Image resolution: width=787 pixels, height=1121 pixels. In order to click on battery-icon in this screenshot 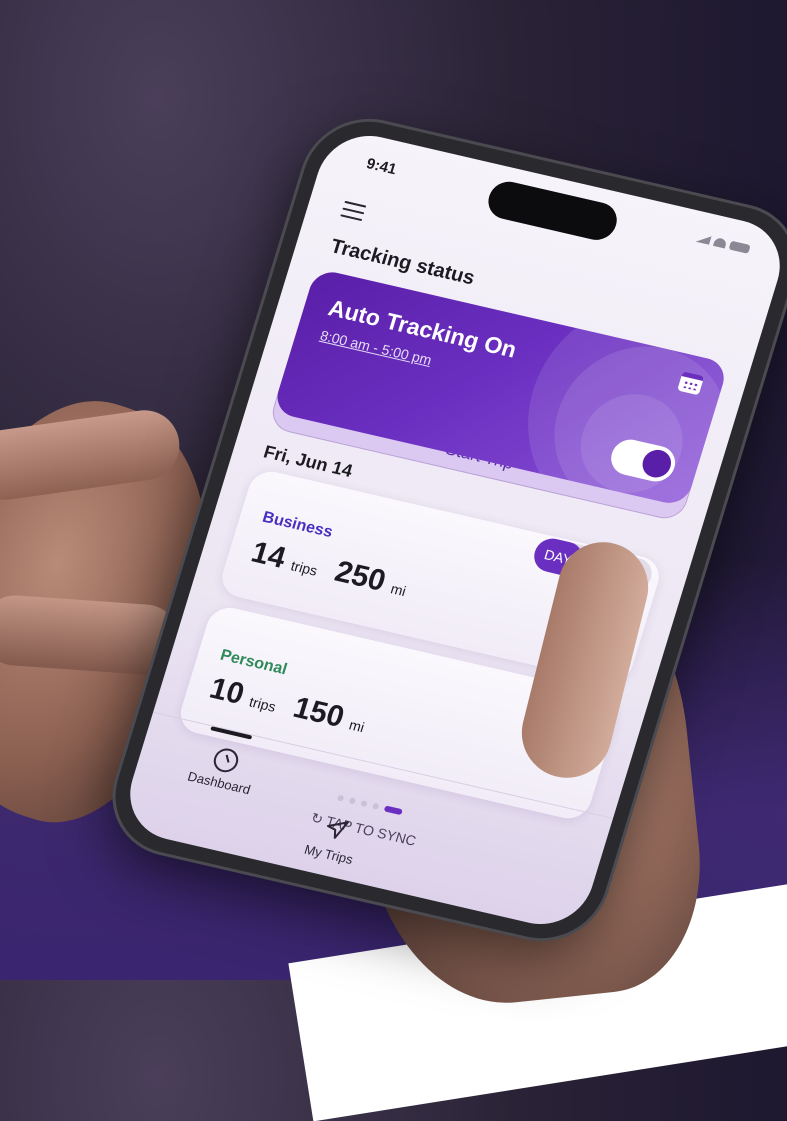, I will do `click(739, 247)`.